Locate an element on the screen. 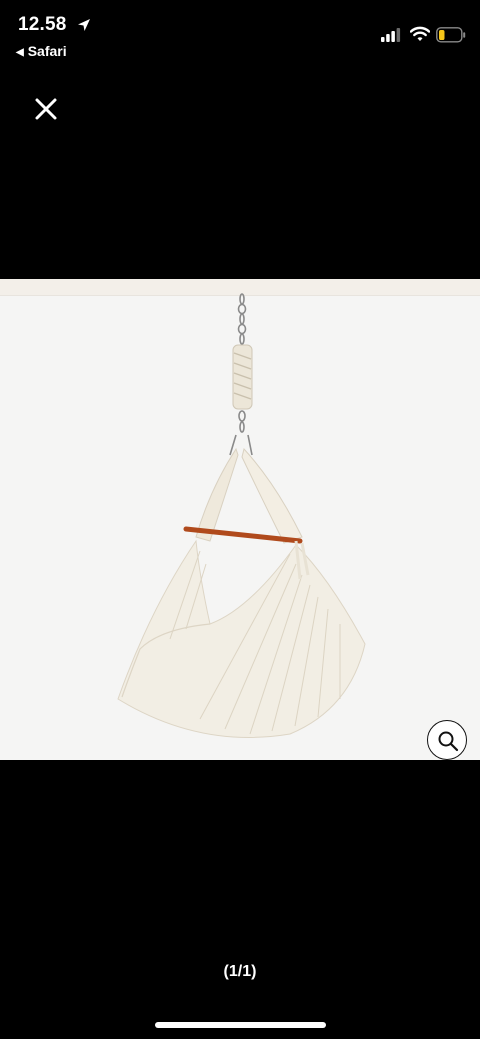 This screenshot has width=480, height=1039. battery-icon is located at coordinates (451, 35).